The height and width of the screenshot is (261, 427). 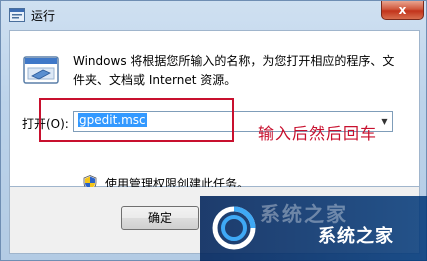 I want to click on close-button: x, so click(x=402, y=10).